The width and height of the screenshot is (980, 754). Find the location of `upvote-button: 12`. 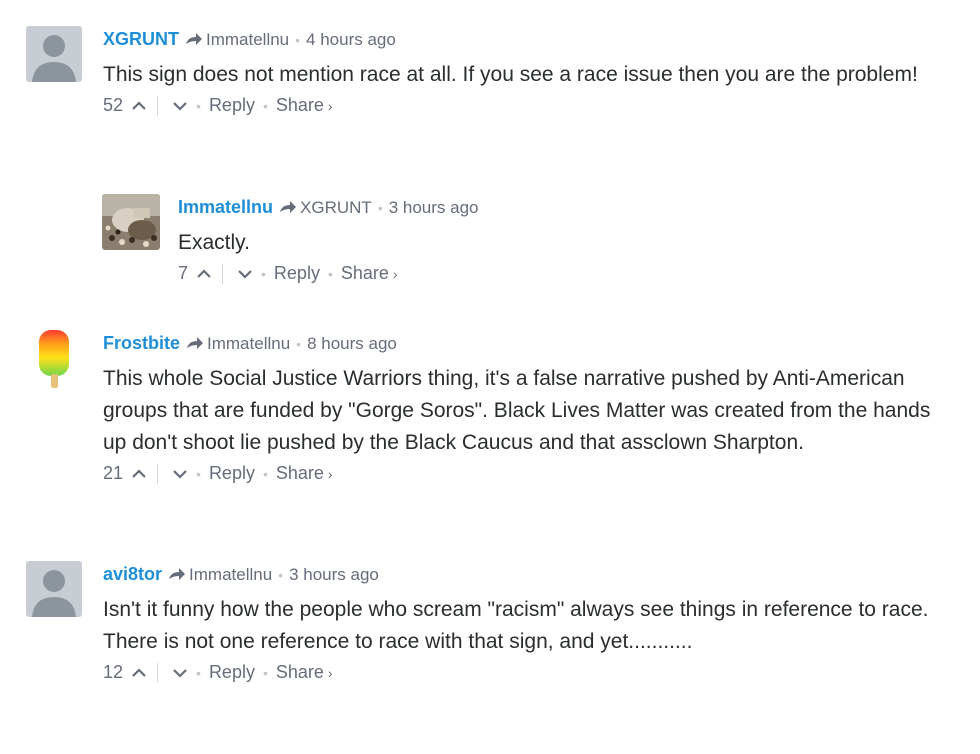

upvote-button: 12 is located at coordinates (125, 672).